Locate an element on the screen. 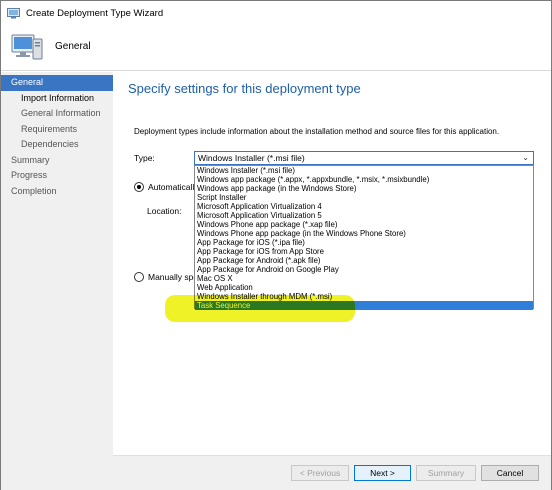  type-select: Windows Installer (*.msi file) ⌄ is located at coordinates (364, 158).